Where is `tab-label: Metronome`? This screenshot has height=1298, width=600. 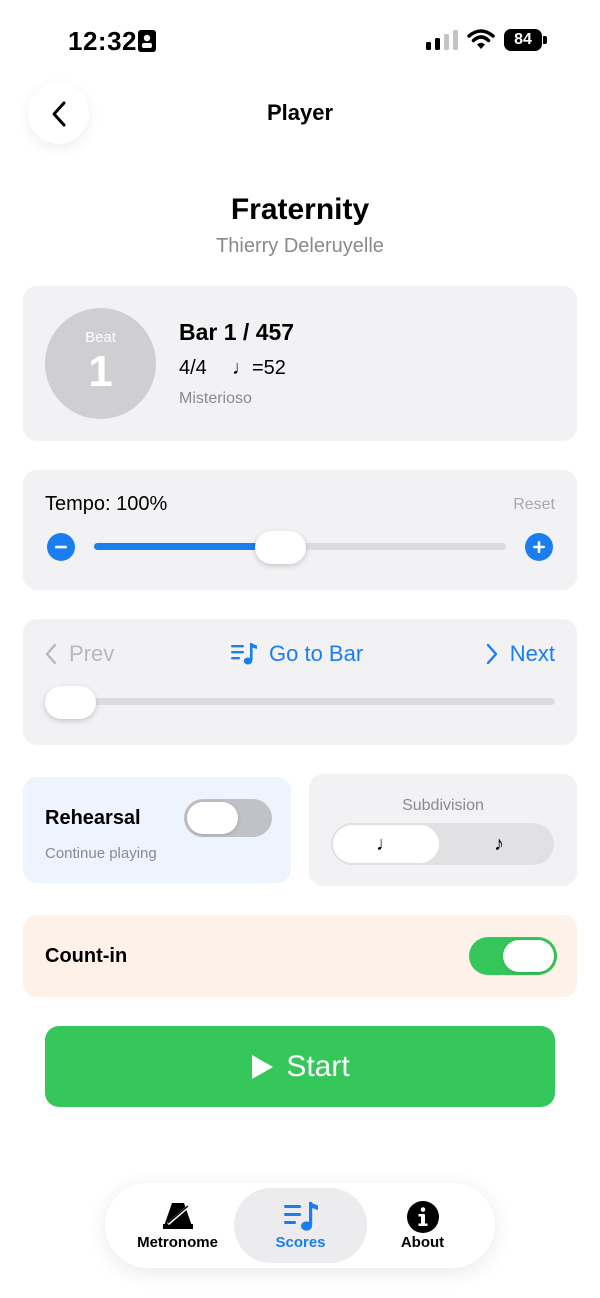
tab-label: Metronome is located at coordinates (177, 1242).